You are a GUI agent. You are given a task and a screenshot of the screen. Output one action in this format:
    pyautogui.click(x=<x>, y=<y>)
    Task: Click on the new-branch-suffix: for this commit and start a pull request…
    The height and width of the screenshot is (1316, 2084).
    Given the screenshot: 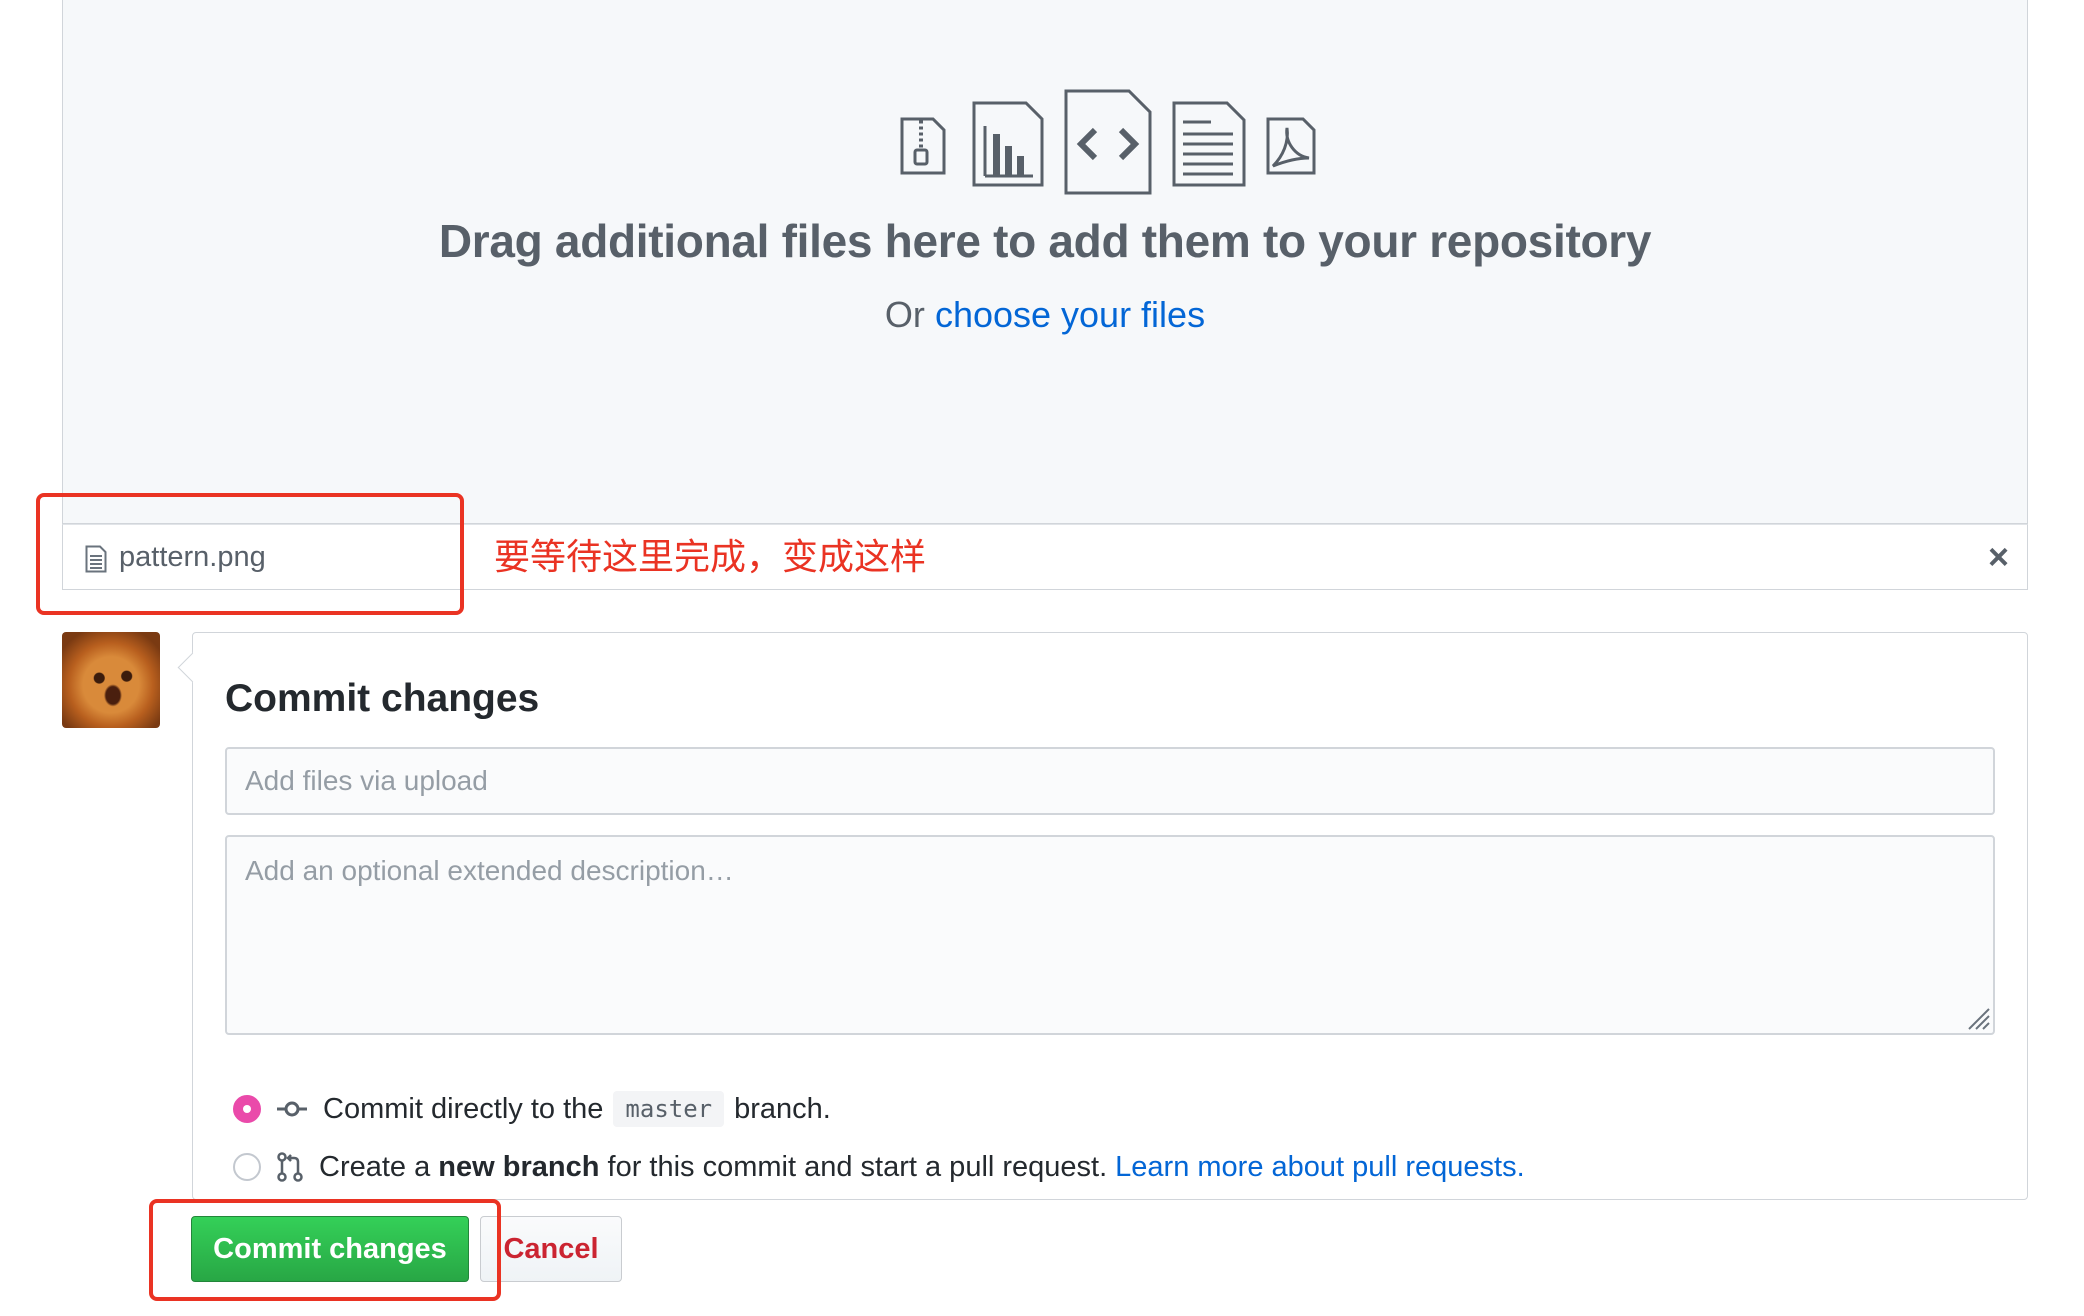 What is the action you would take?
    pyautogui.click(x=857, y=1166)
    